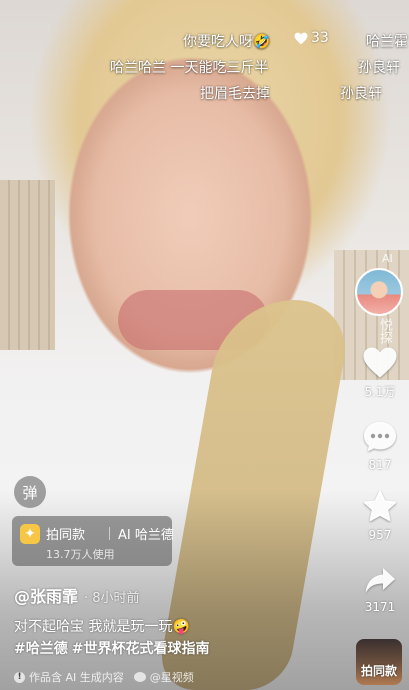  I want to click on follow-caption: 悦探, so click(384, 331).